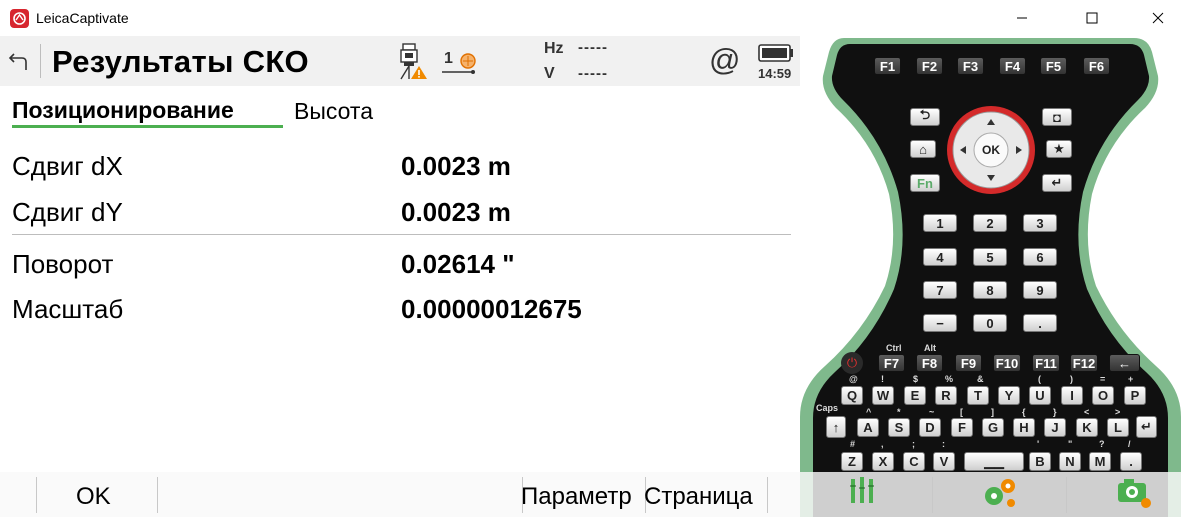 The image size is (1181, 517). Describe the element at coordinates (1024, 427) in the screenshot. I see `key-h: H` at that location.